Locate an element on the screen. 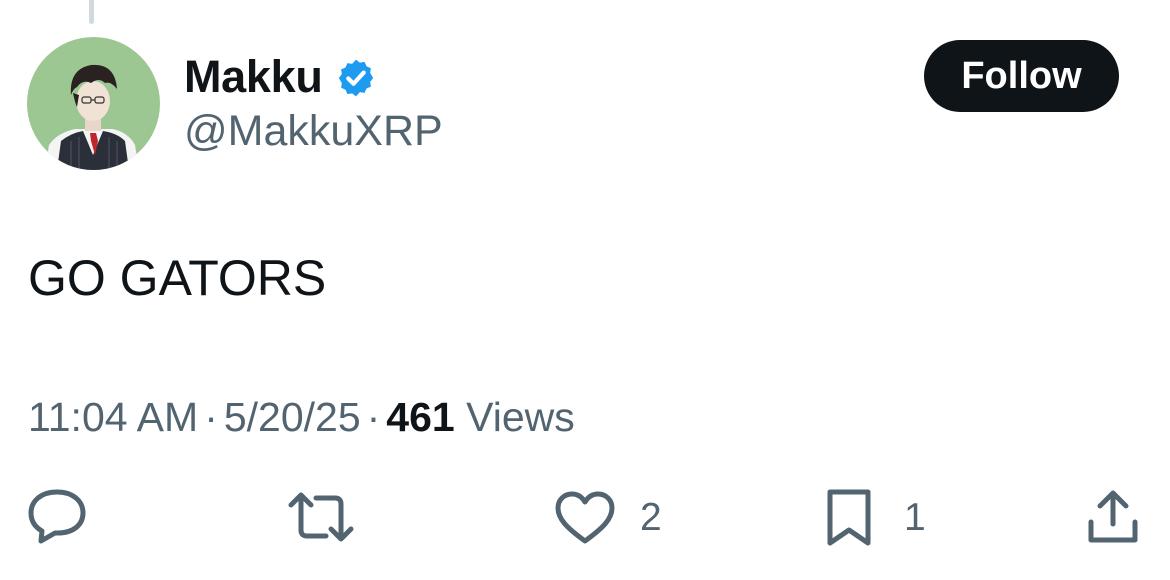 Image resolution: width=1170 pixels, height=580 pixels. author-display-name: Makku is located at coordinates (280, 77).